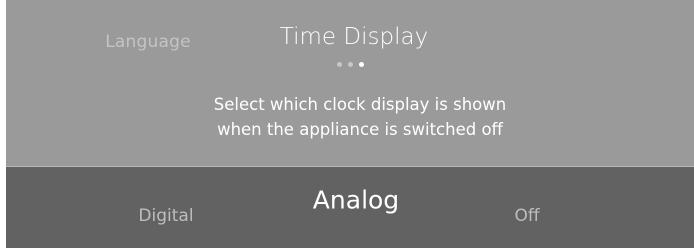 This screenshot has width=694, height=248. Describe the element at coordinates (360, 104) in the screenshot. I see `description-line-1: Select which clock display is shown` at that location.